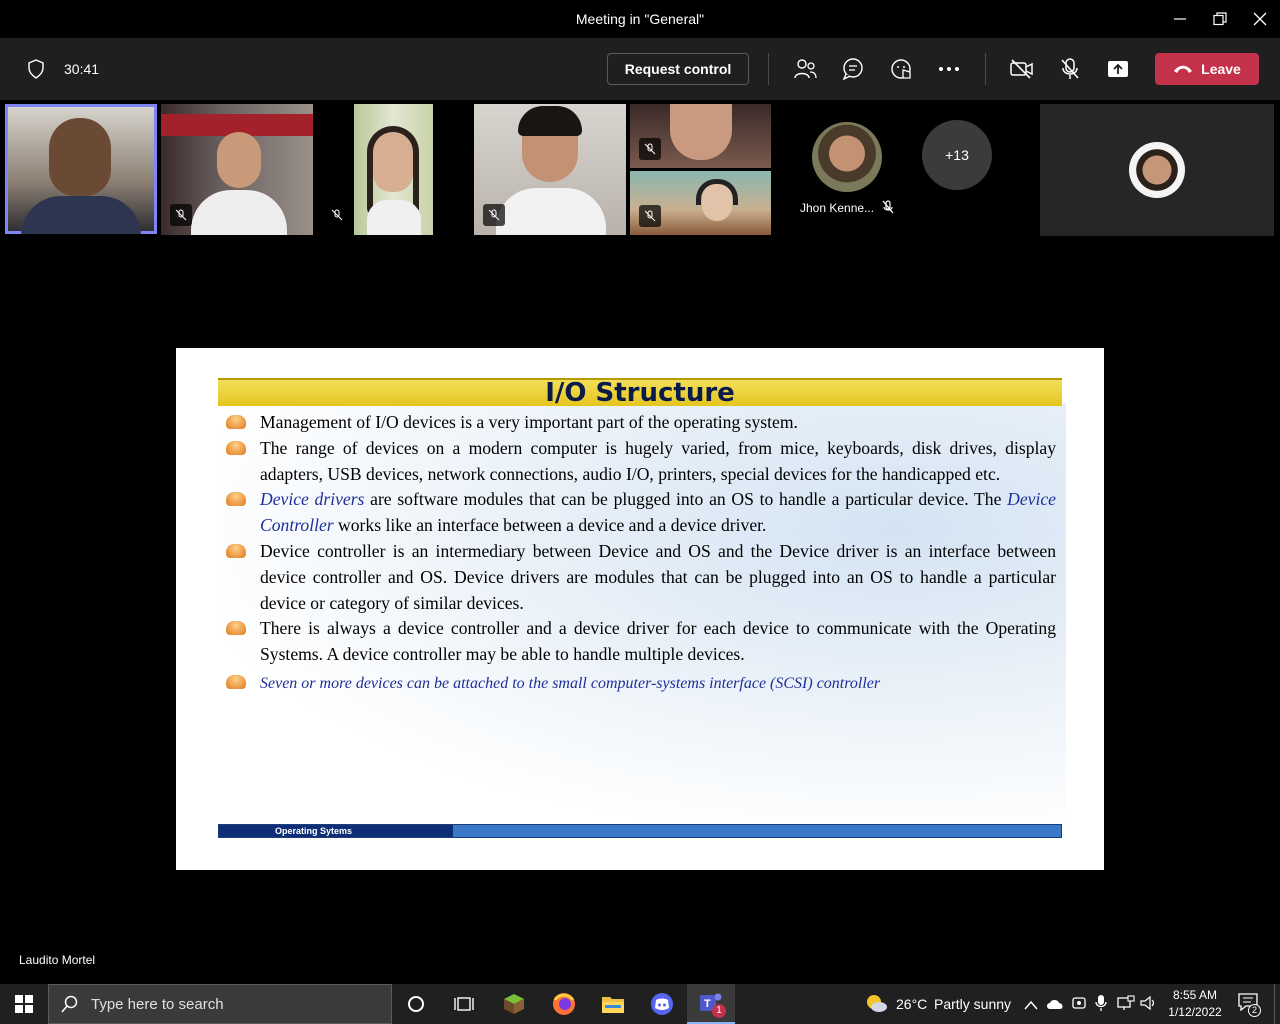 The height and width of the screenshot is (1024, 1280). I want to click on reactions-button, so click(901, 69).